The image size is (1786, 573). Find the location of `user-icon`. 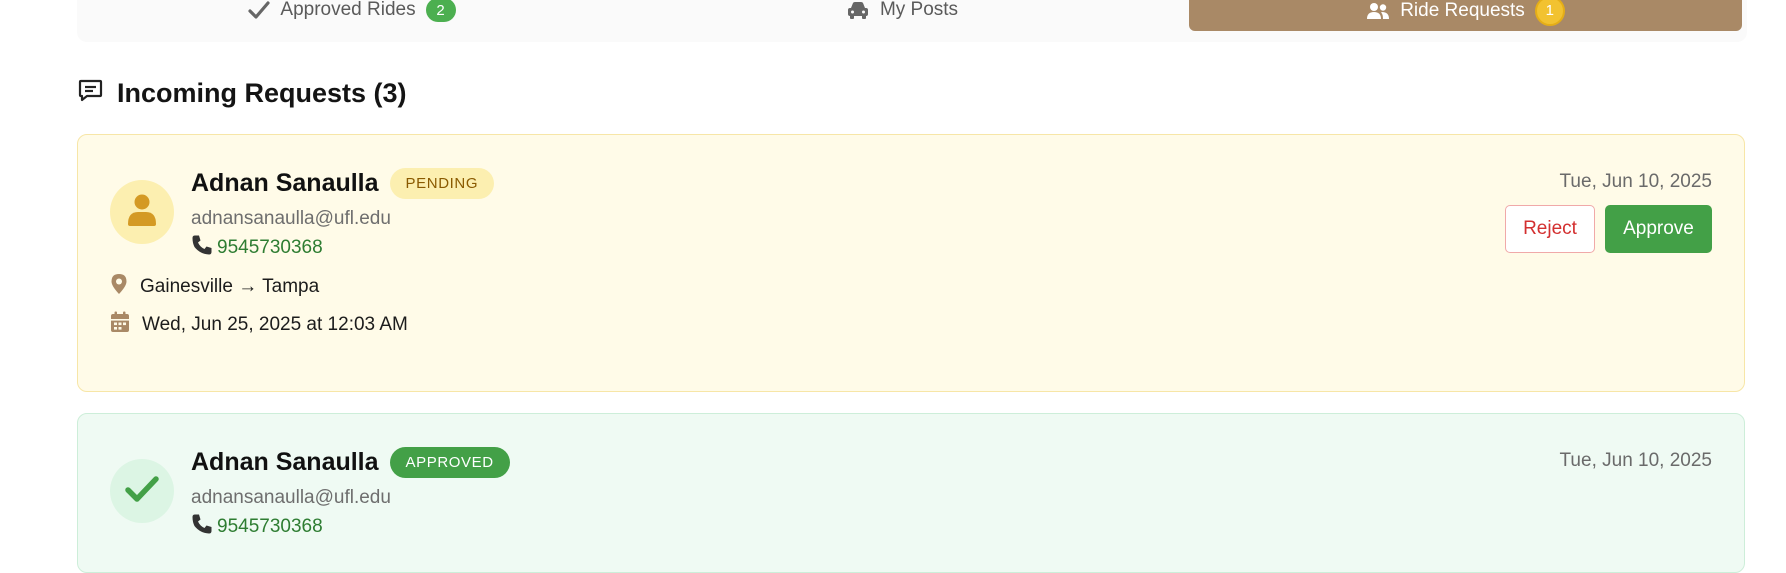

user-icon is located at coordinates (142, 212).